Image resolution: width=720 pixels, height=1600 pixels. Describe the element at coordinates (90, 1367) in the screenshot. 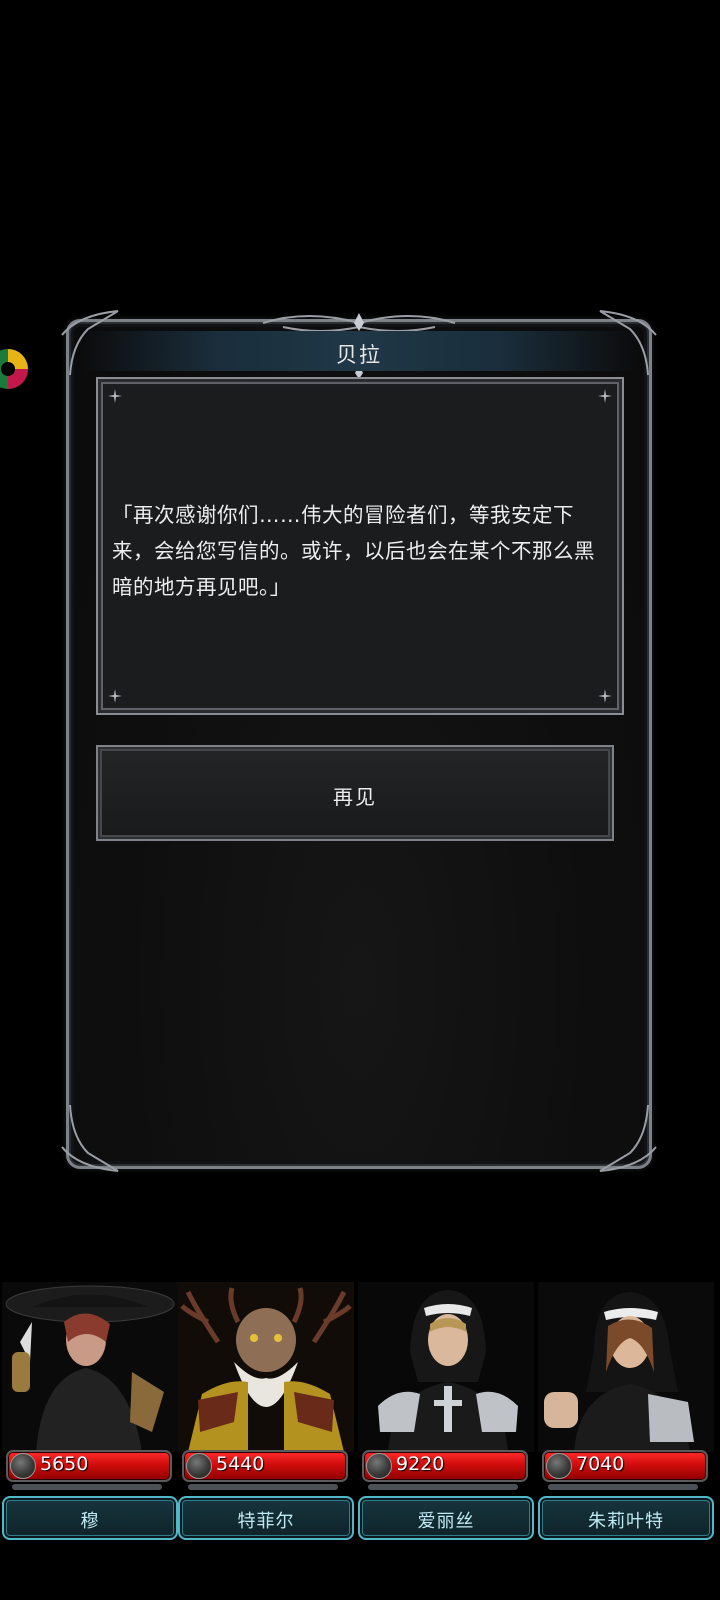

I see `character-portrait-hooded-rogue` at that location.